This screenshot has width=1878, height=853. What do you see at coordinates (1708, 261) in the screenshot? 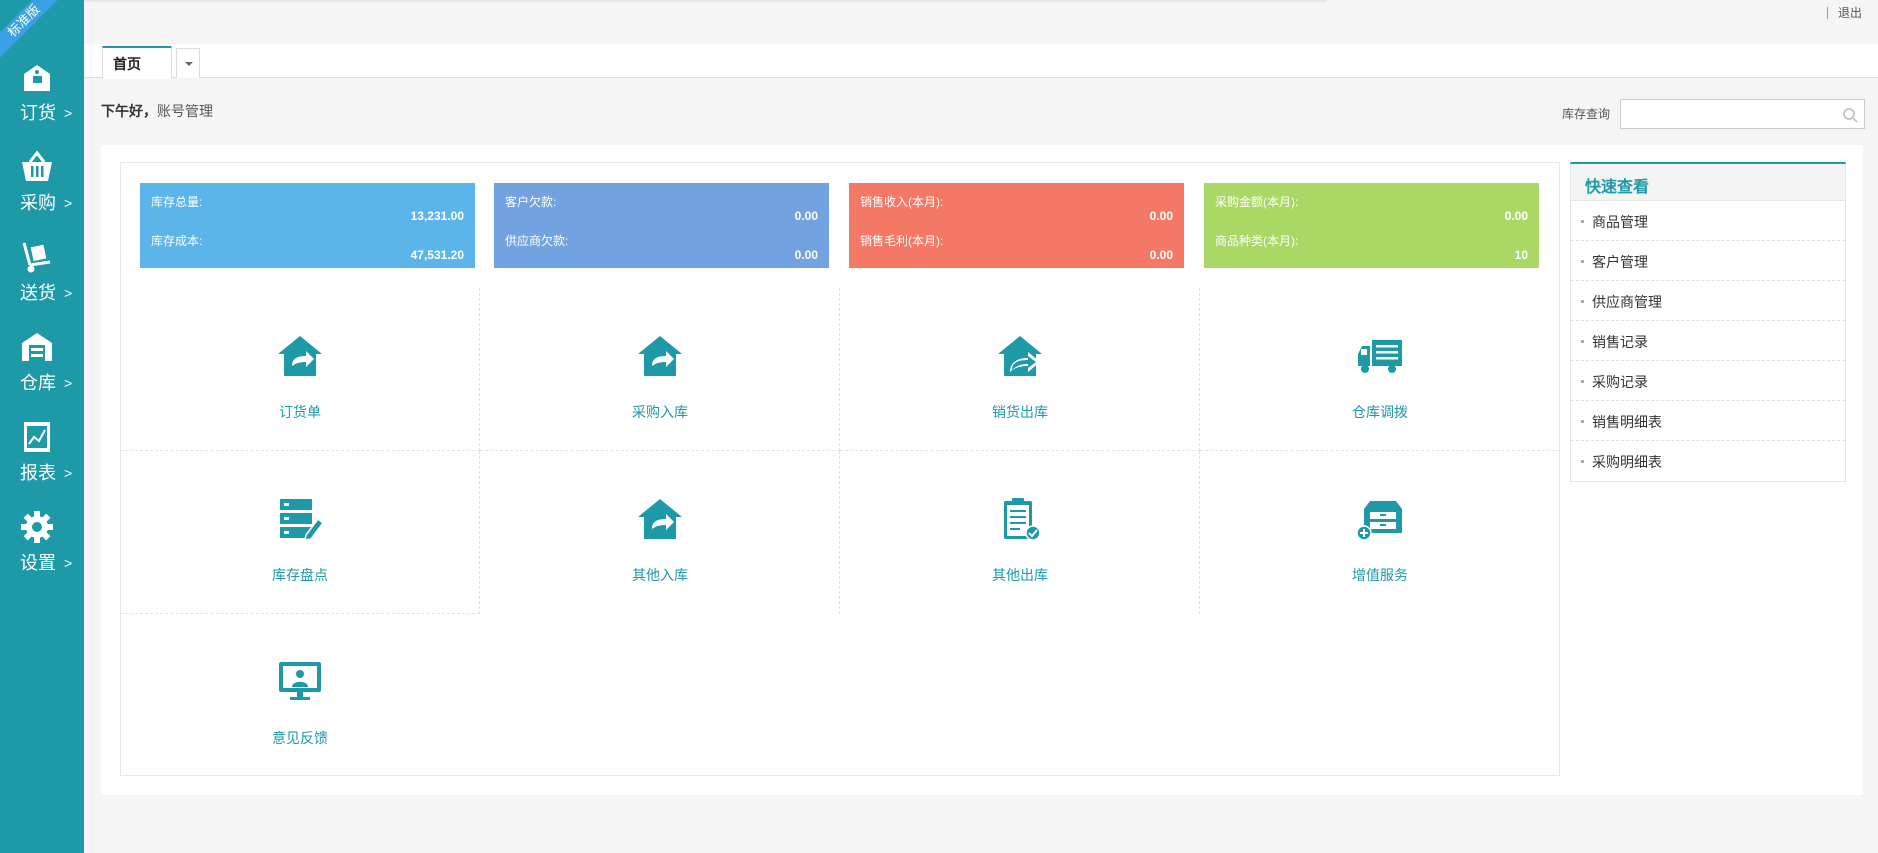
I see `quick-item-customer: 客户管理` at bounding box center [1708, 261].